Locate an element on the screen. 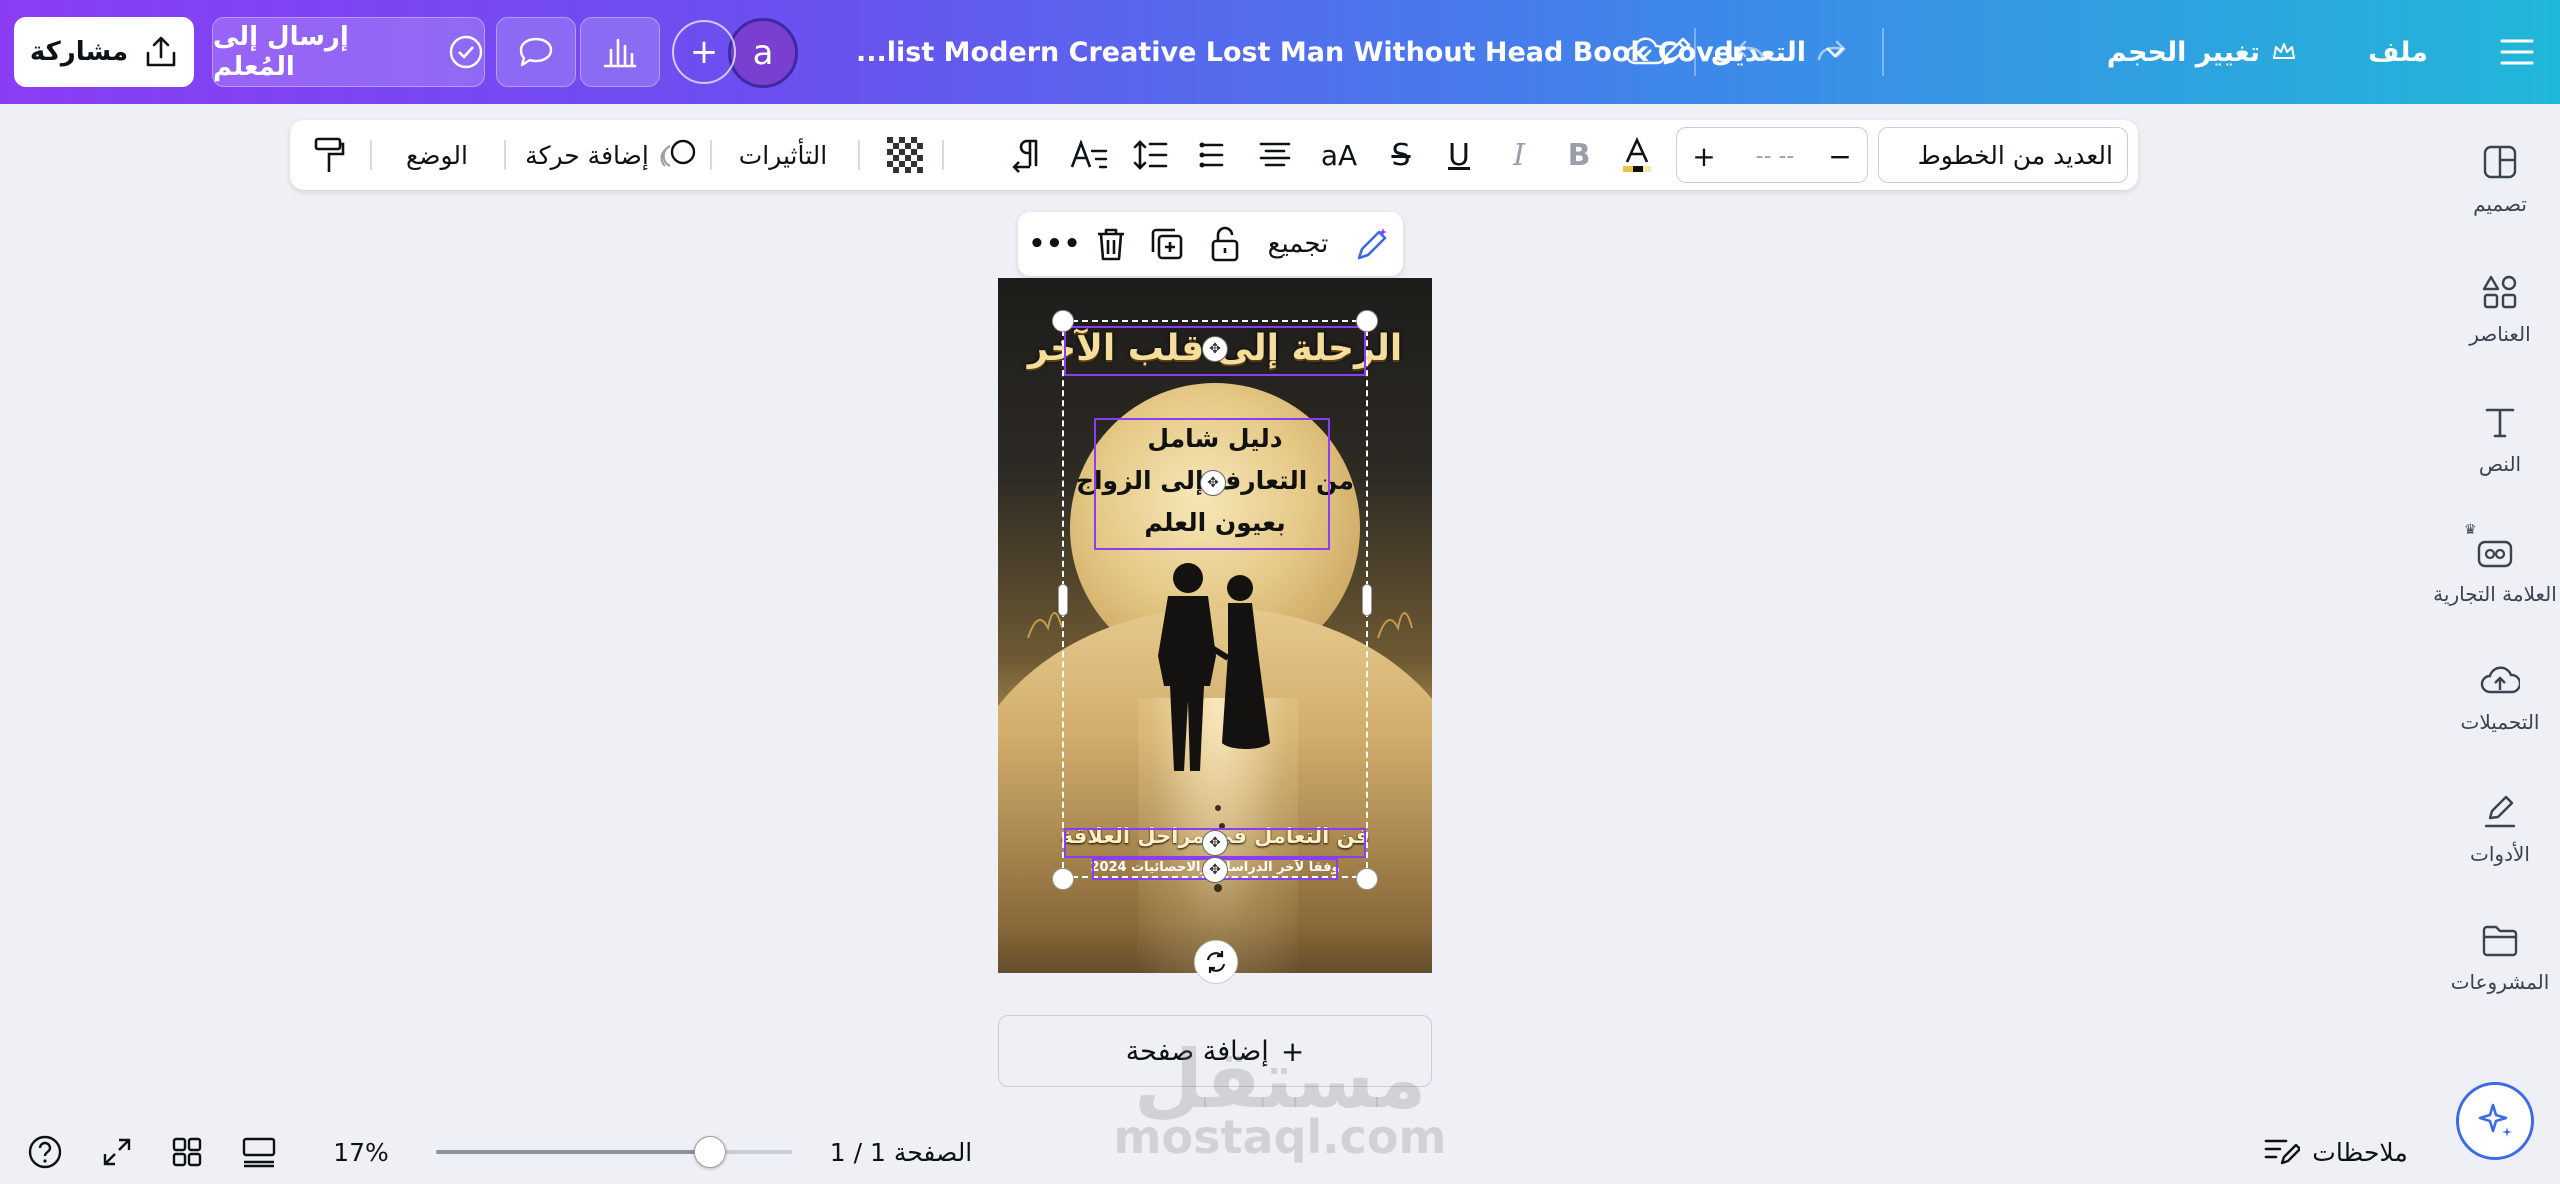 The width and height of the screenshot is (2560, 1184). resize-handle-top-right is located at coordinates (1367, 321).